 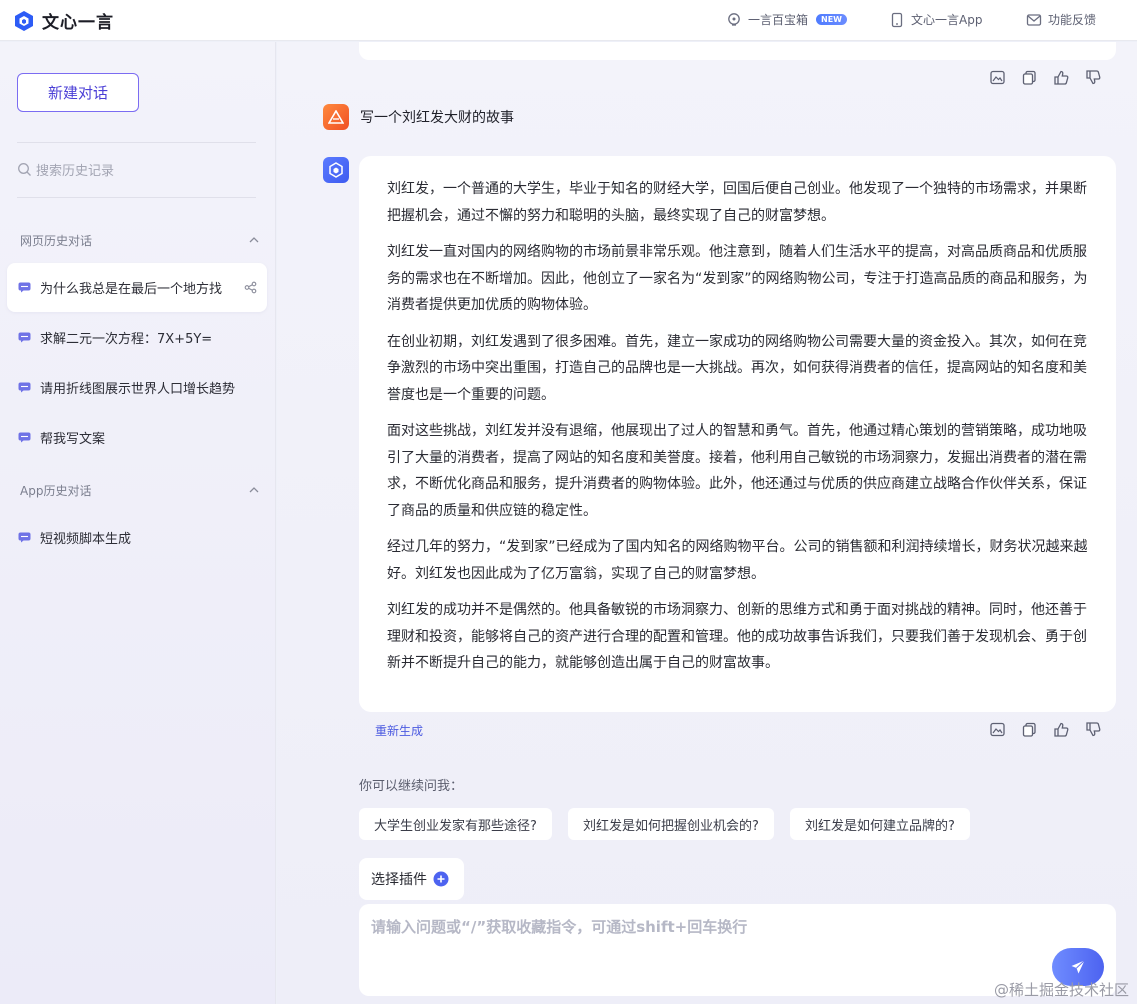 I want to click on mail-icon, so click(x=1034, y=19).